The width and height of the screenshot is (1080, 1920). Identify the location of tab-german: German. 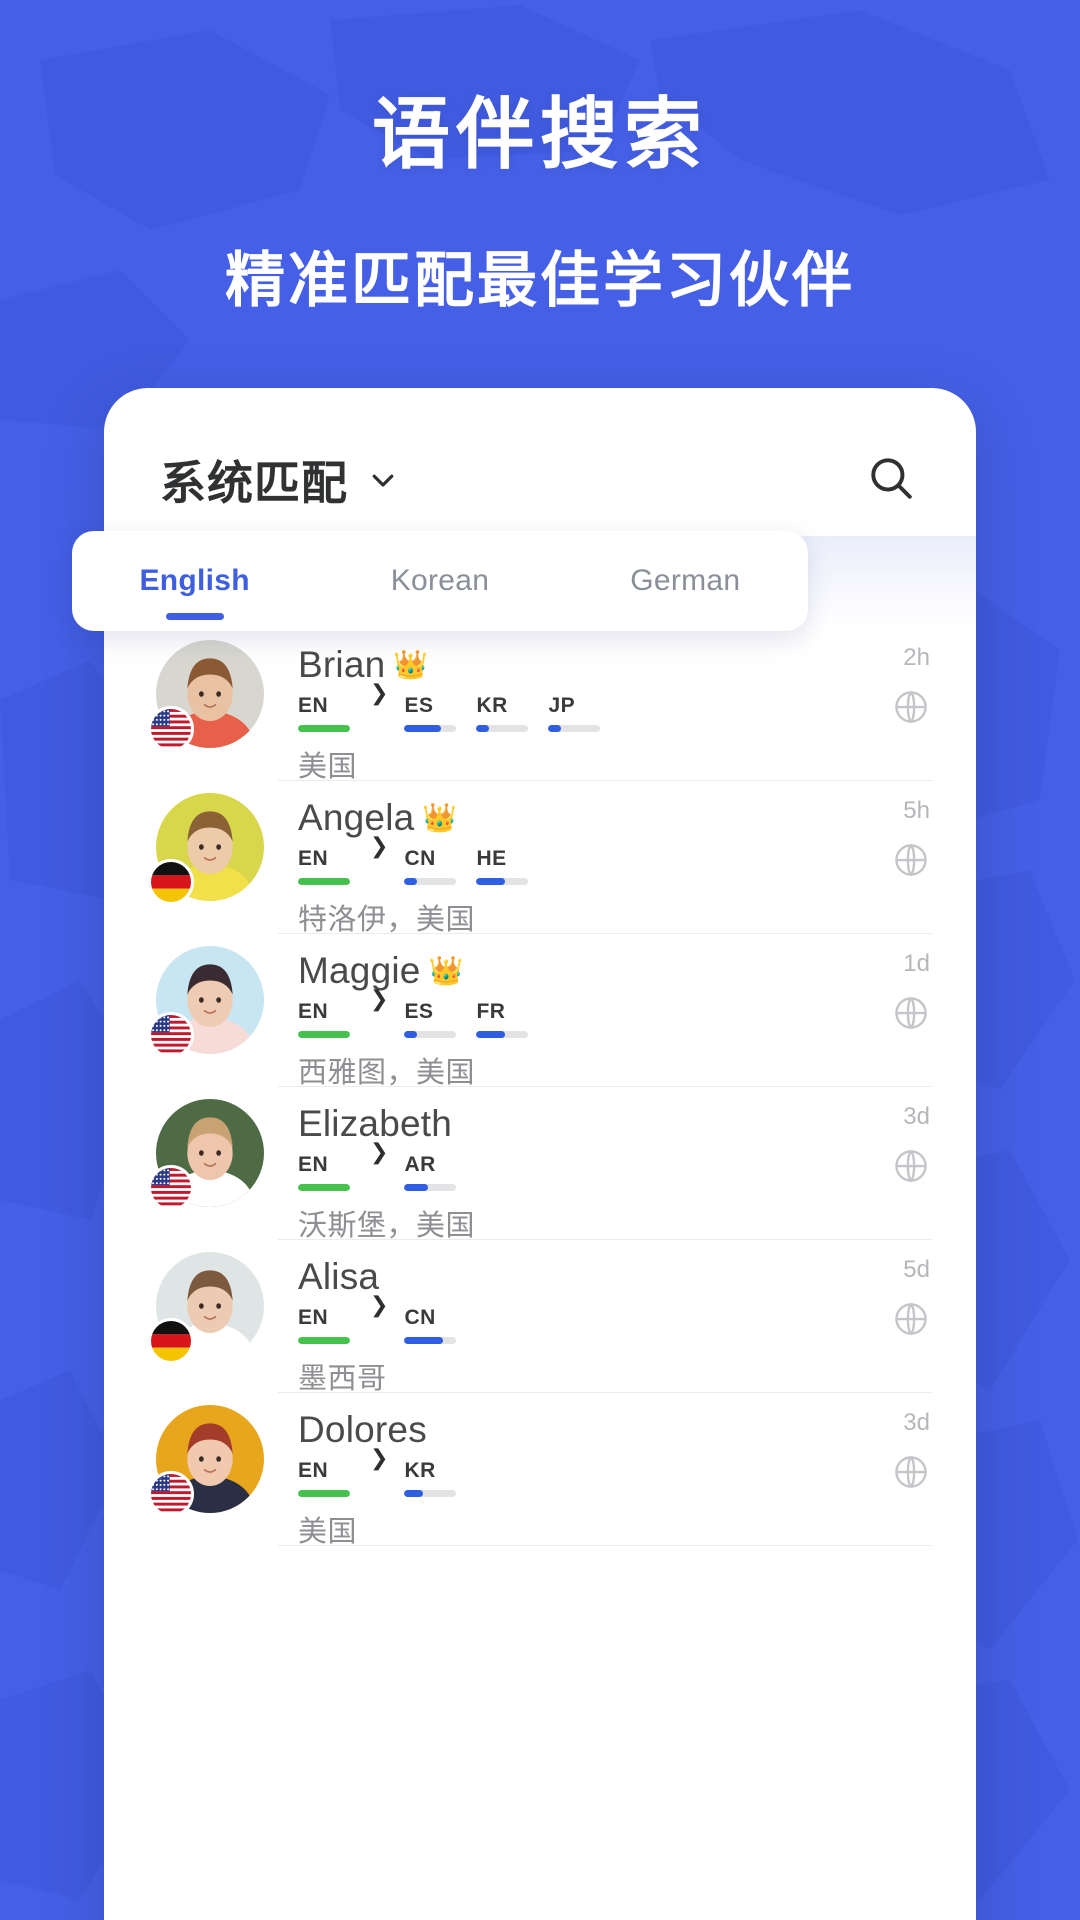
(685, 581).